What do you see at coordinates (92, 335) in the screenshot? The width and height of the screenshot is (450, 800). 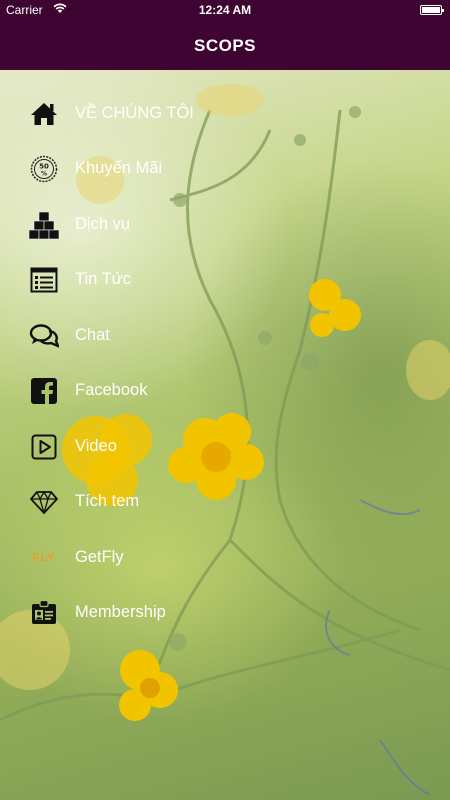 I see `menu-item-label: Chat` at bounding box center [92, 335].